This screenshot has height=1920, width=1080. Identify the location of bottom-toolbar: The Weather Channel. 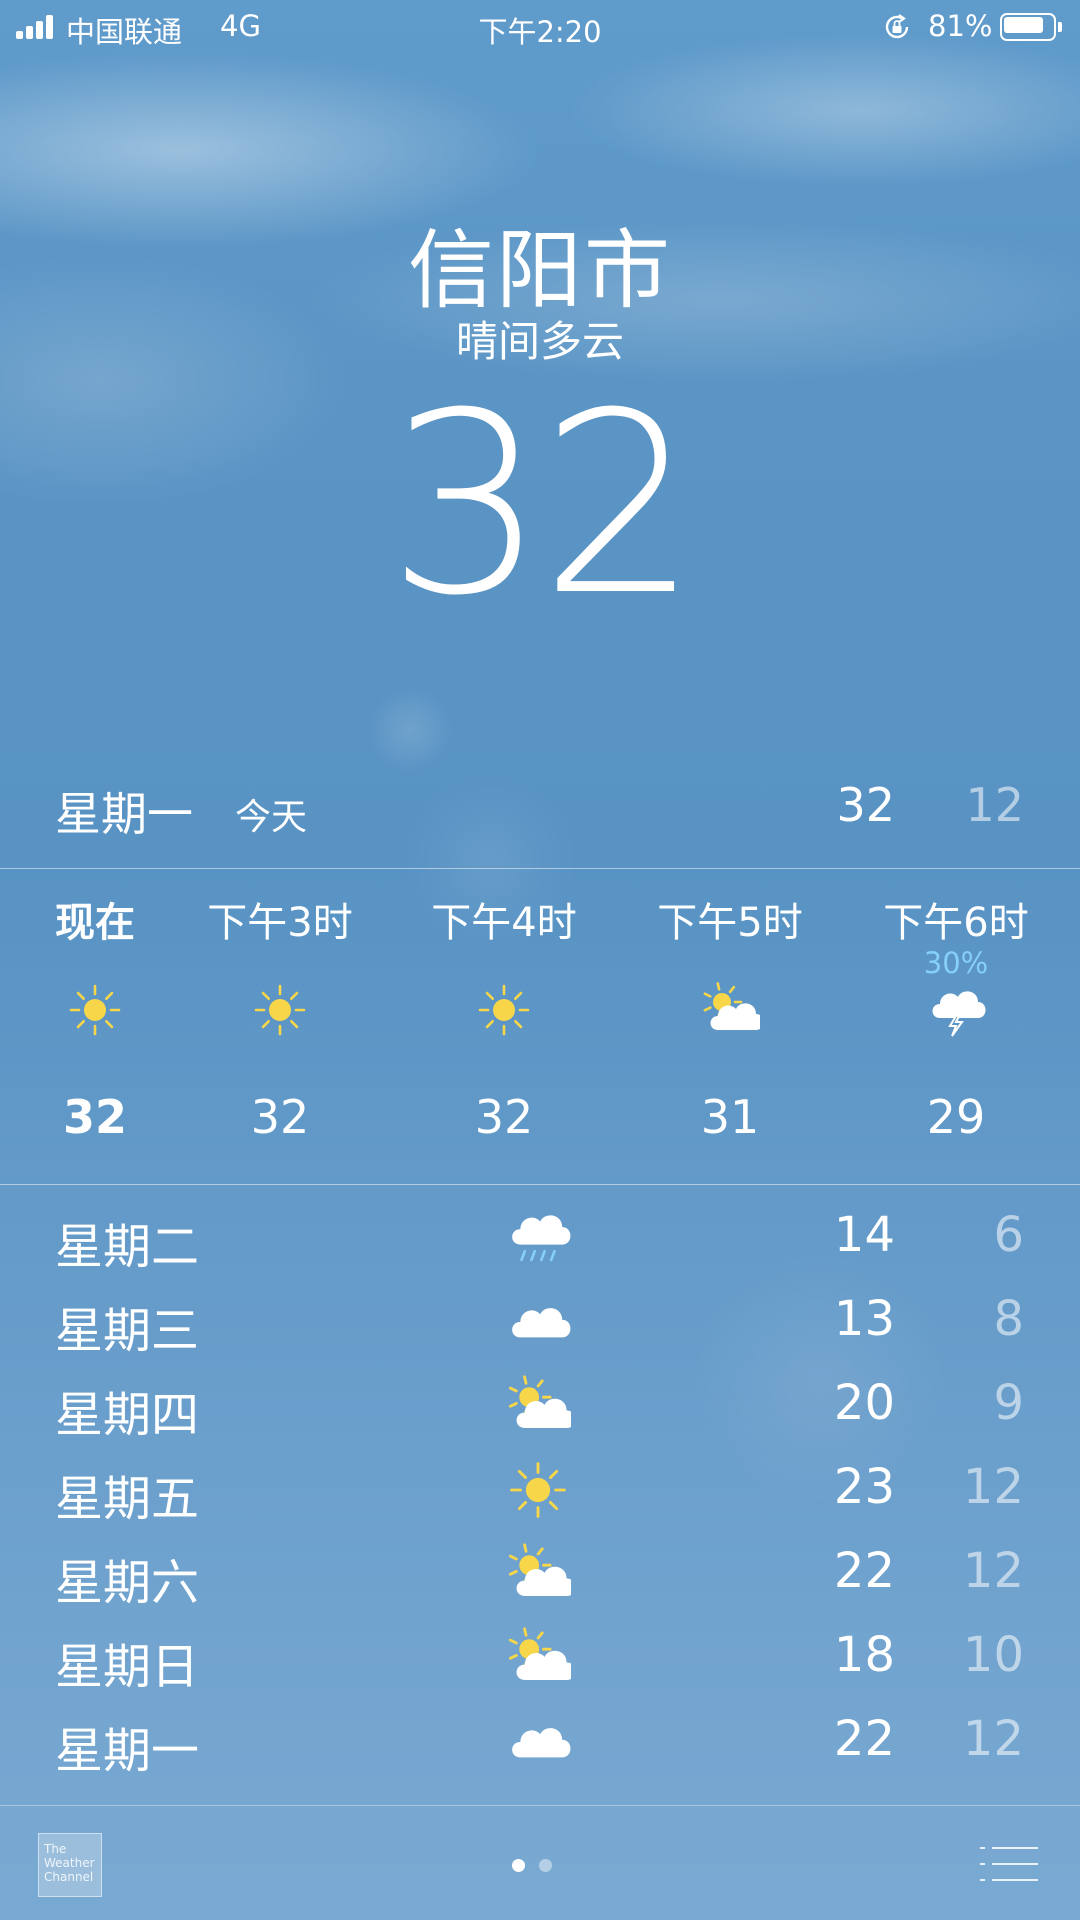
(540, 1862).